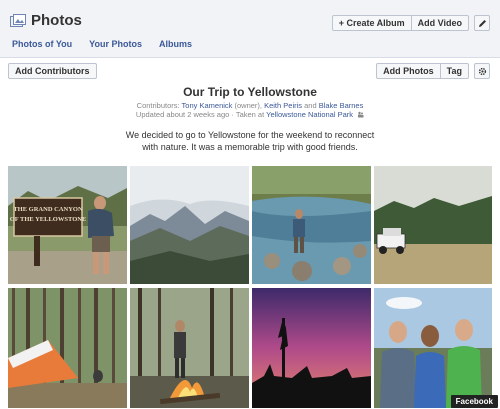  I want to click on photo-three-friends, so click(433, 348).